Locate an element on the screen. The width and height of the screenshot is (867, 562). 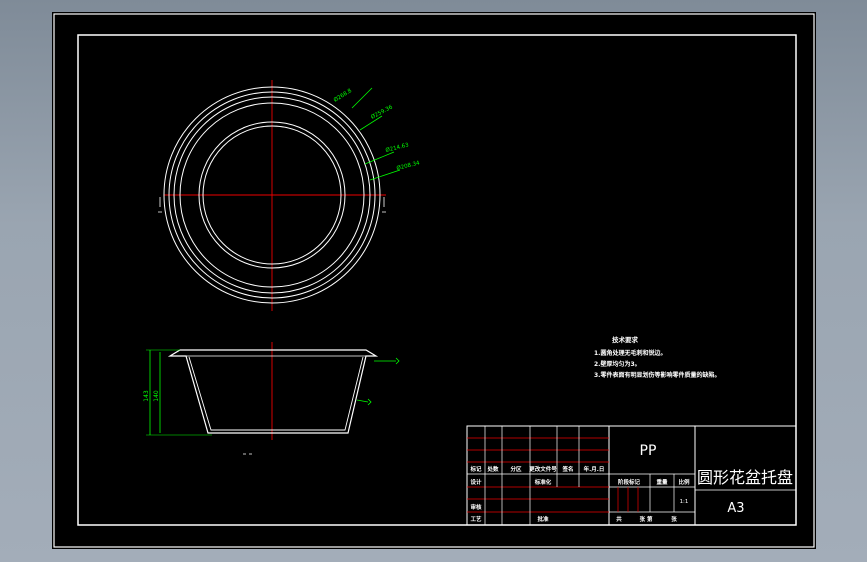
side-view: 143 140 is located at coordinates (271, 398).